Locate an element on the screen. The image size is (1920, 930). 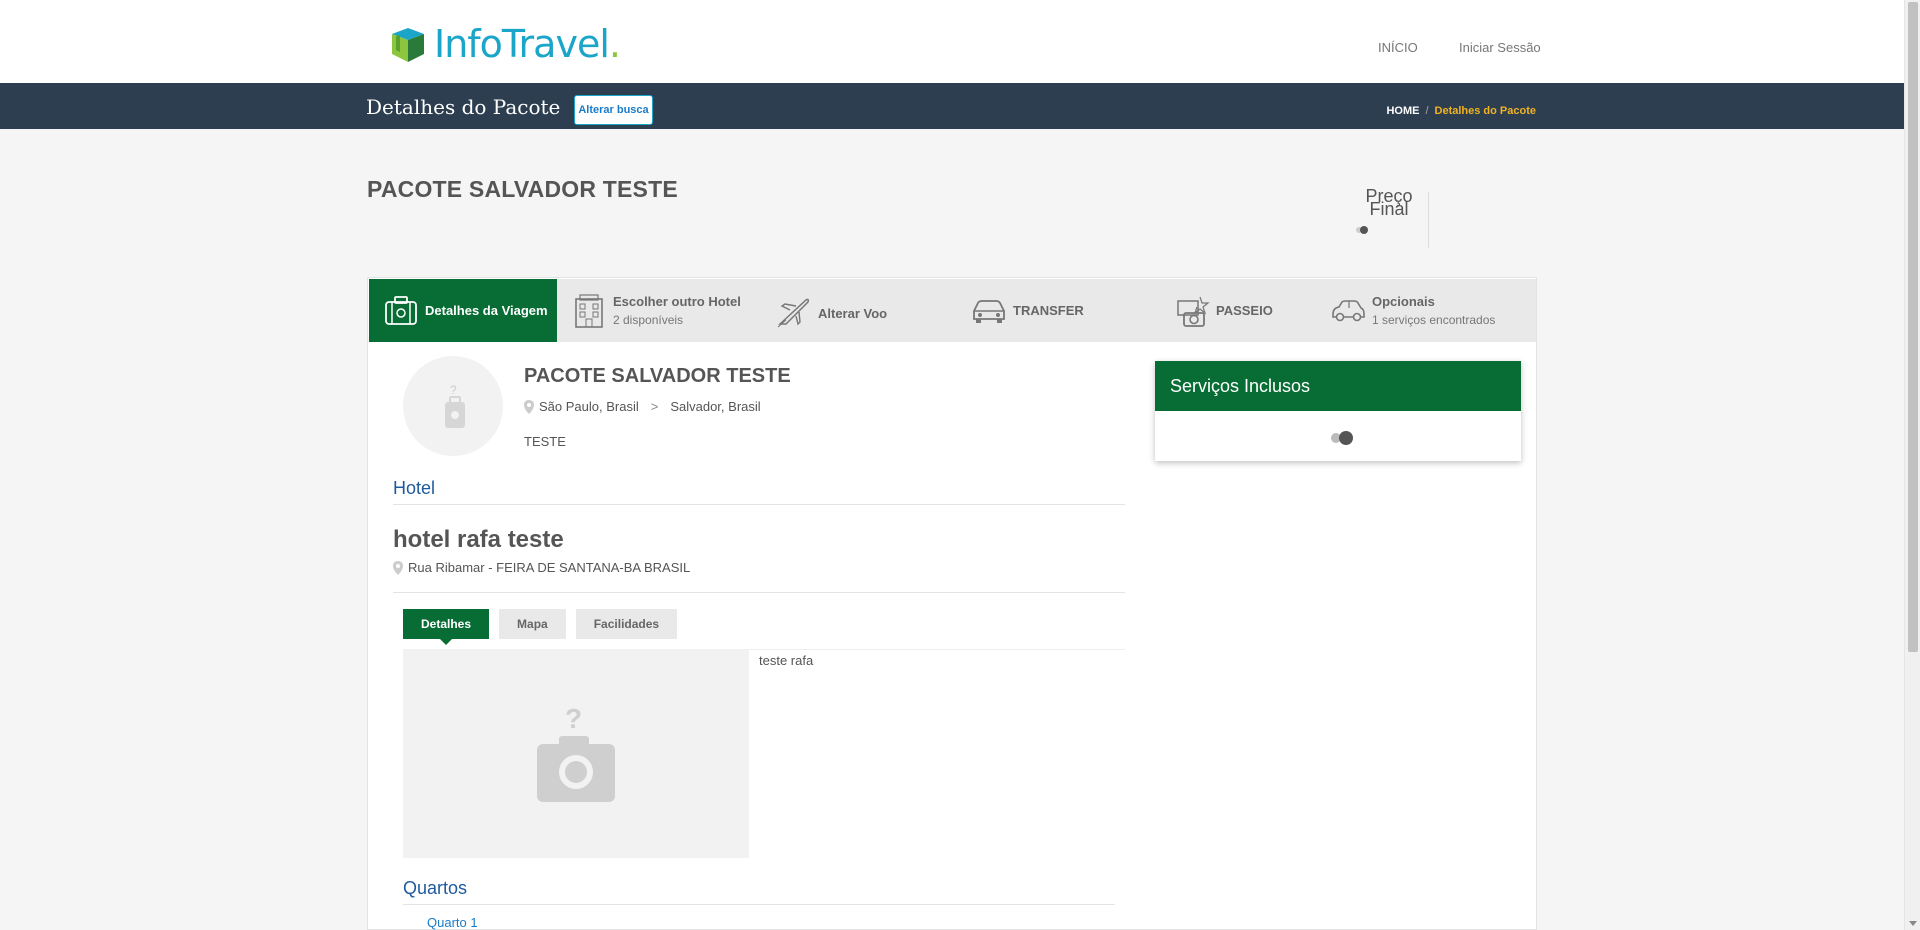
route-origin: São Paulo, Brasil is located at coordinates (589, 406).